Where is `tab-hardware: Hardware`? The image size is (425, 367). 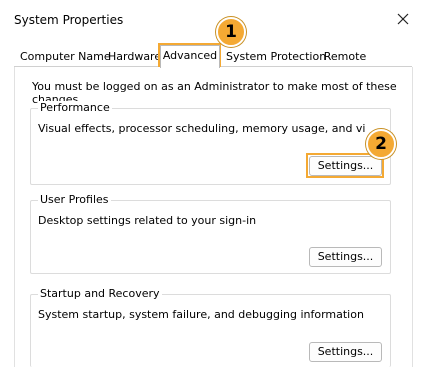
tab-hardware: Hardware is located at coordinates (134, 56).